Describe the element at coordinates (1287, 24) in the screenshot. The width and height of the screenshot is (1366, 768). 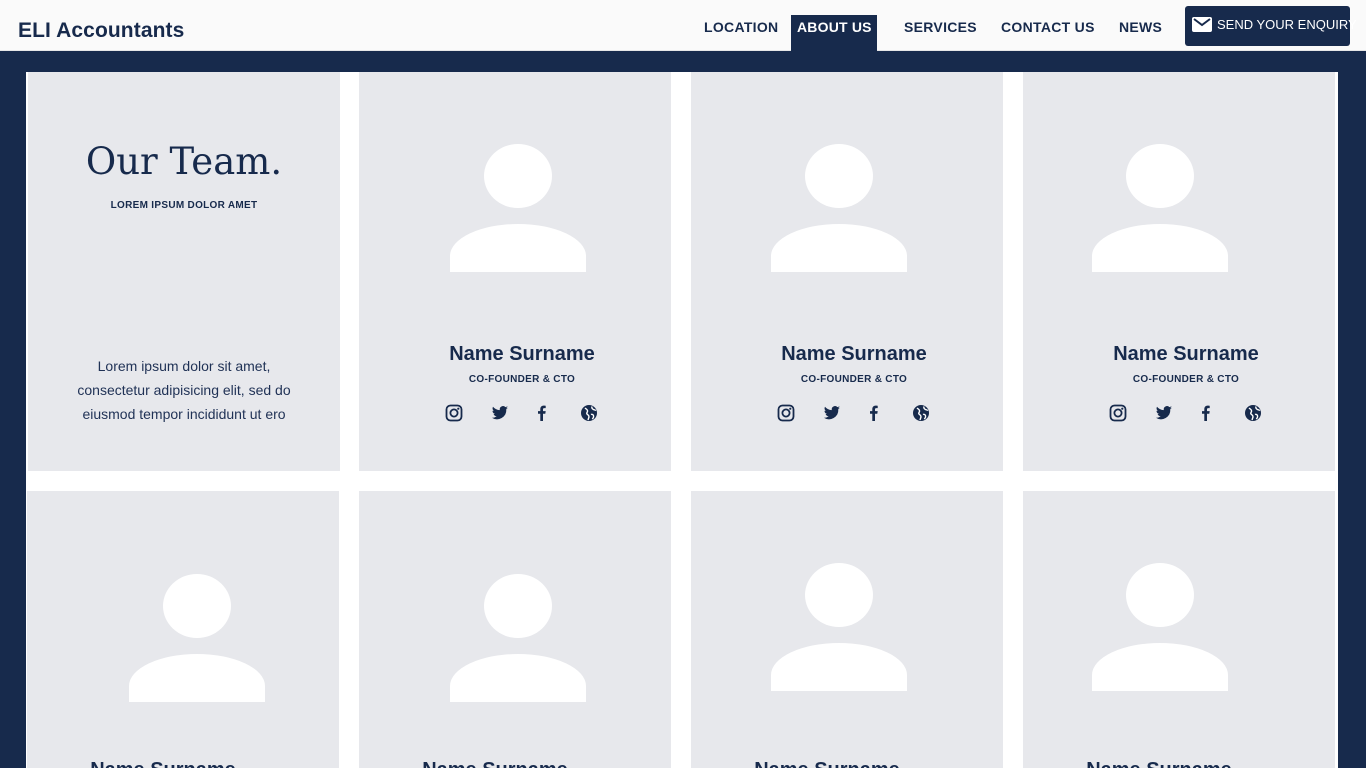
I see `send-enquiry-label: SEND YOUR ENQUIRY` at that location.